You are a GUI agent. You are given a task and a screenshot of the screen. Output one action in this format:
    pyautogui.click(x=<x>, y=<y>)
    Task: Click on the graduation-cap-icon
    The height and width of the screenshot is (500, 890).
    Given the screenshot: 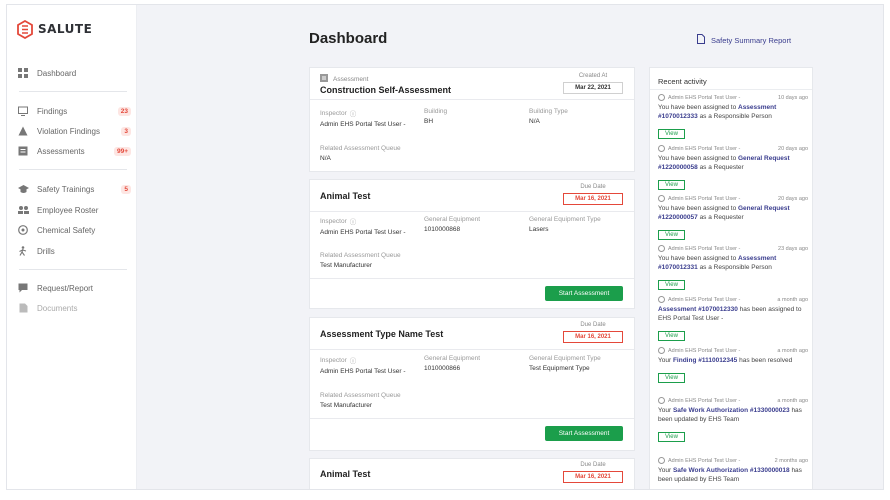 What is the action you would take?
    pyautogui.click(x=23, y=189)
    